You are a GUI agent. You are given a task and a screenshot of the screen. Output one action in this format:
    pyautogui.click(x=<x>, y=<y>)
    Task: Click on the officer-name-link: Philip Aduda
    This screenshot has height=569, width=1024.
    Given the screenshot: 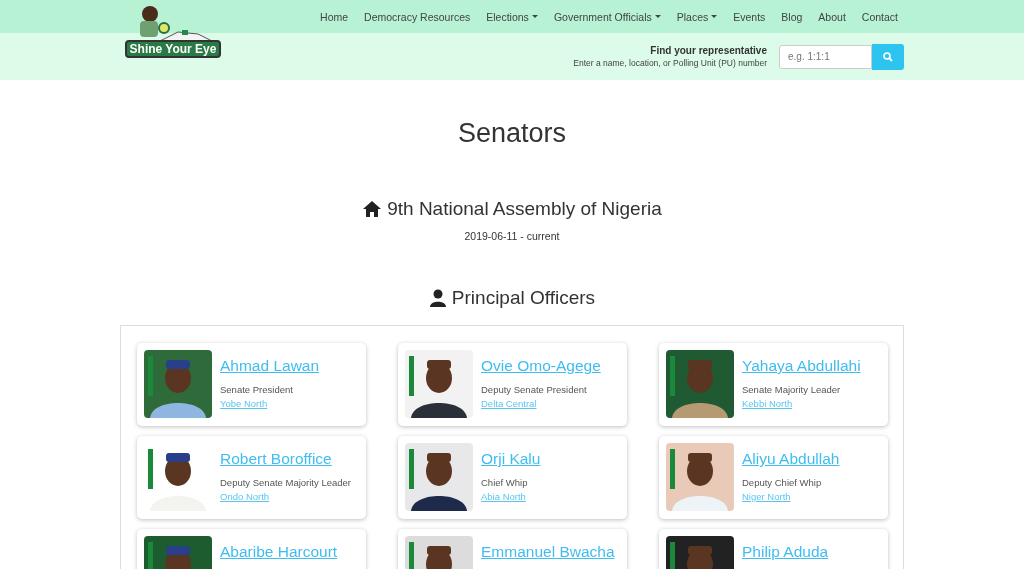 What is the action you would take?
    pyautogui.click(x=785, y=552)
    